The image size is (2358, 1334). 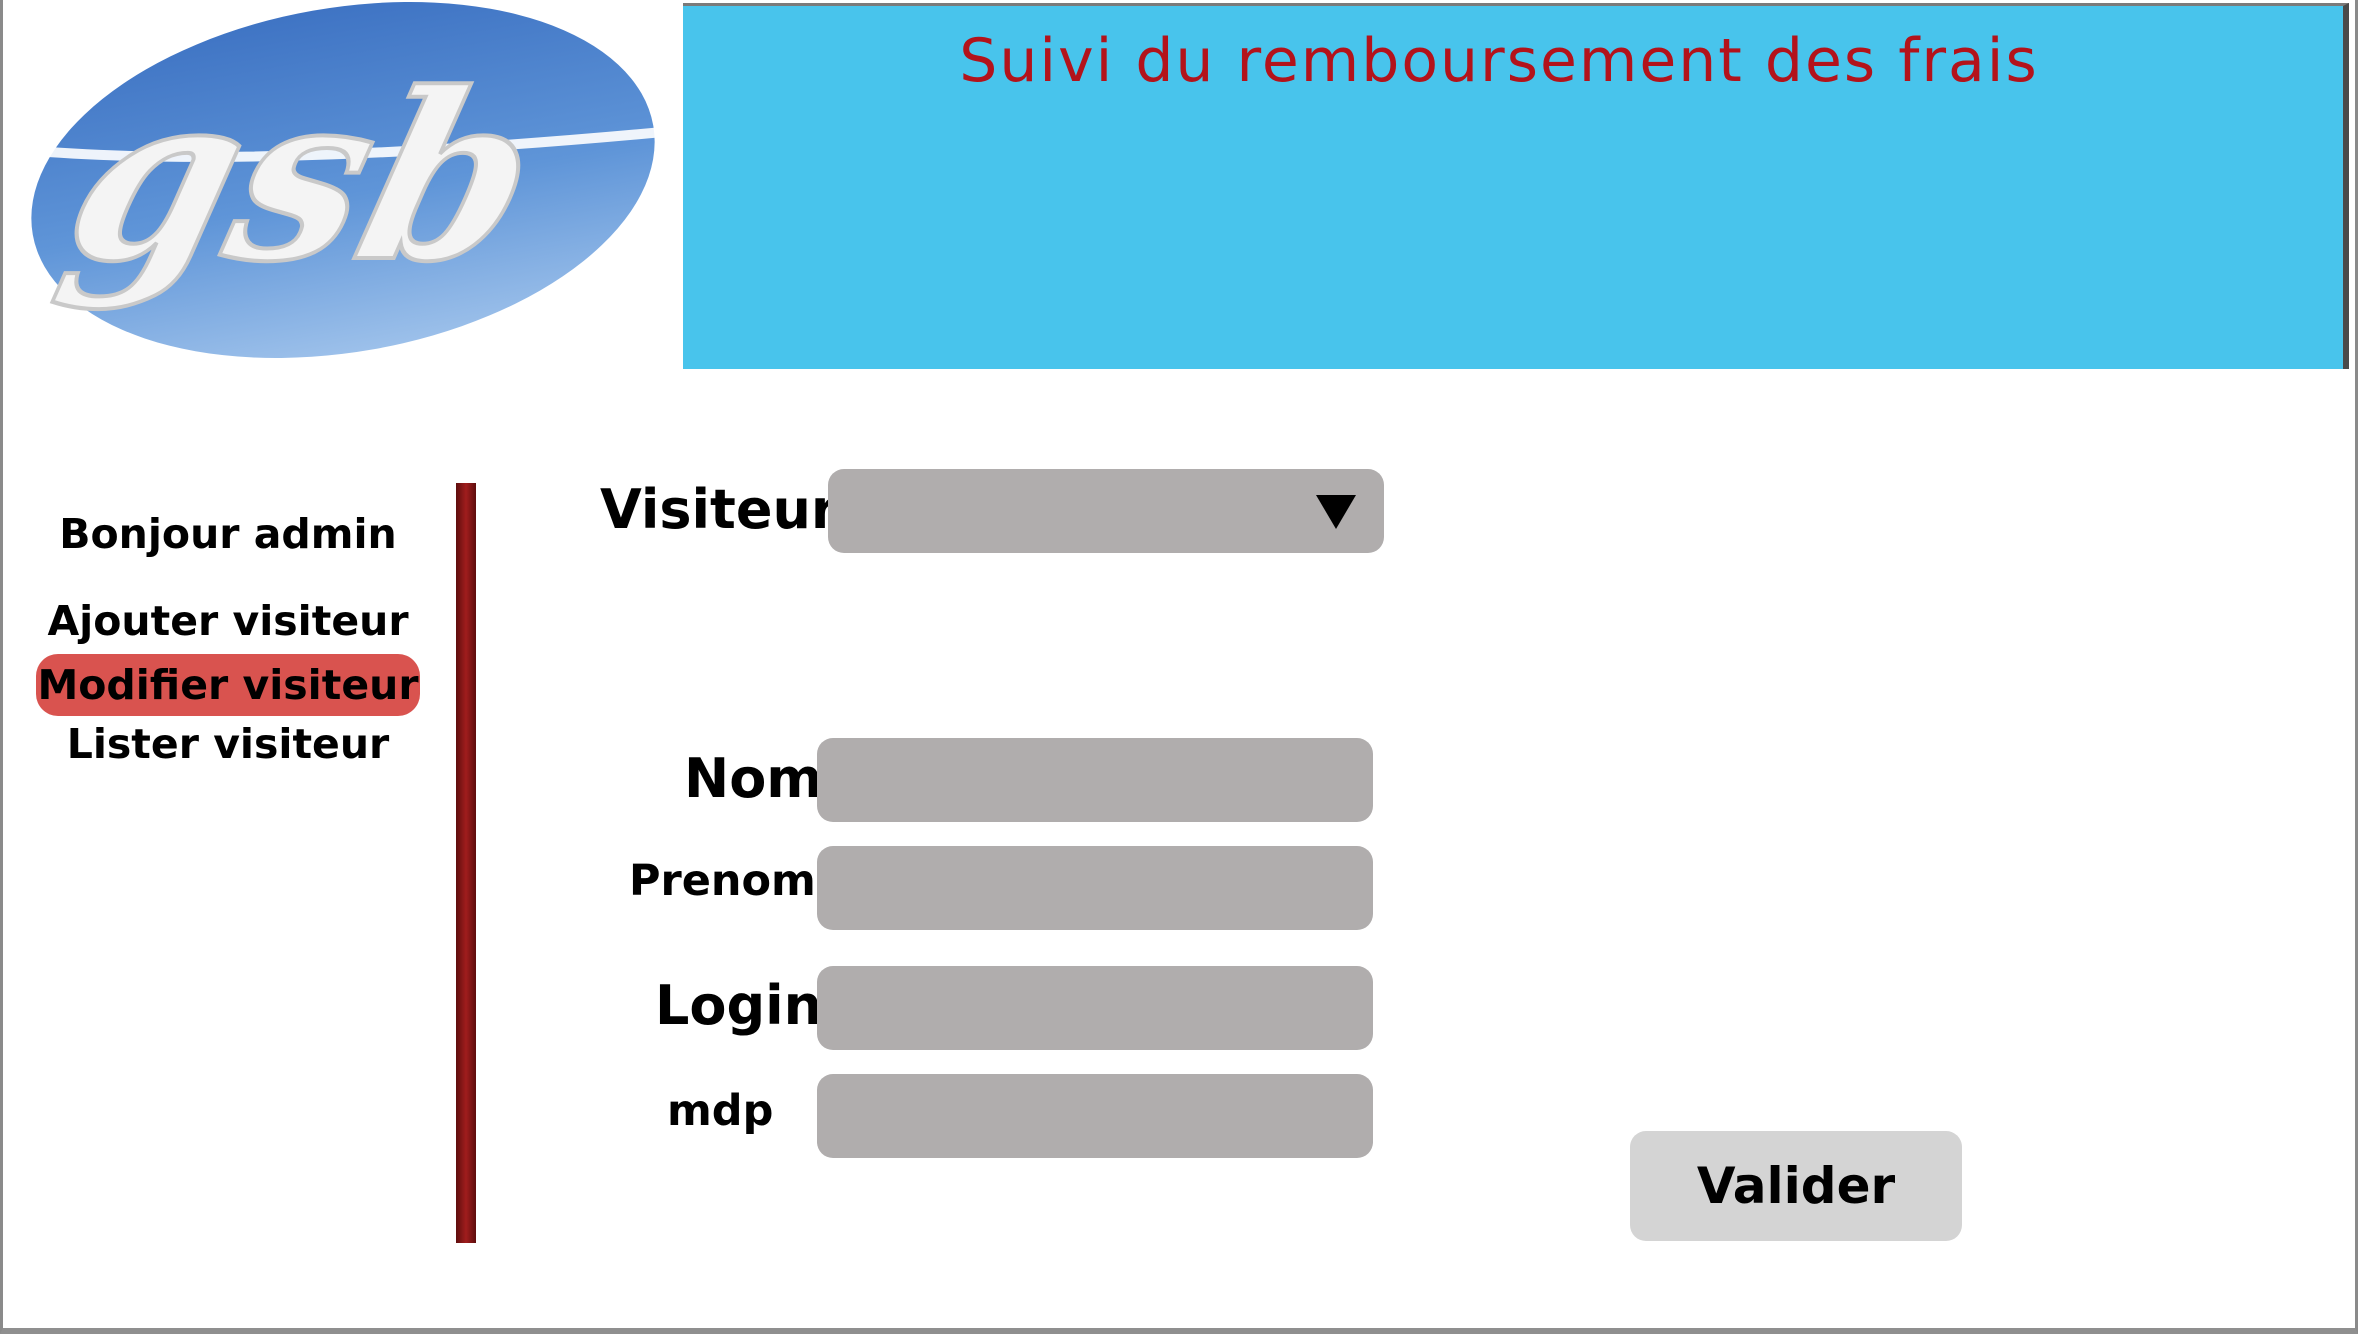 What do you see at coordinates (1796, 1186) in the screenshot?
I see `validate-button: Valider` at bounding box center [1796, 1186].